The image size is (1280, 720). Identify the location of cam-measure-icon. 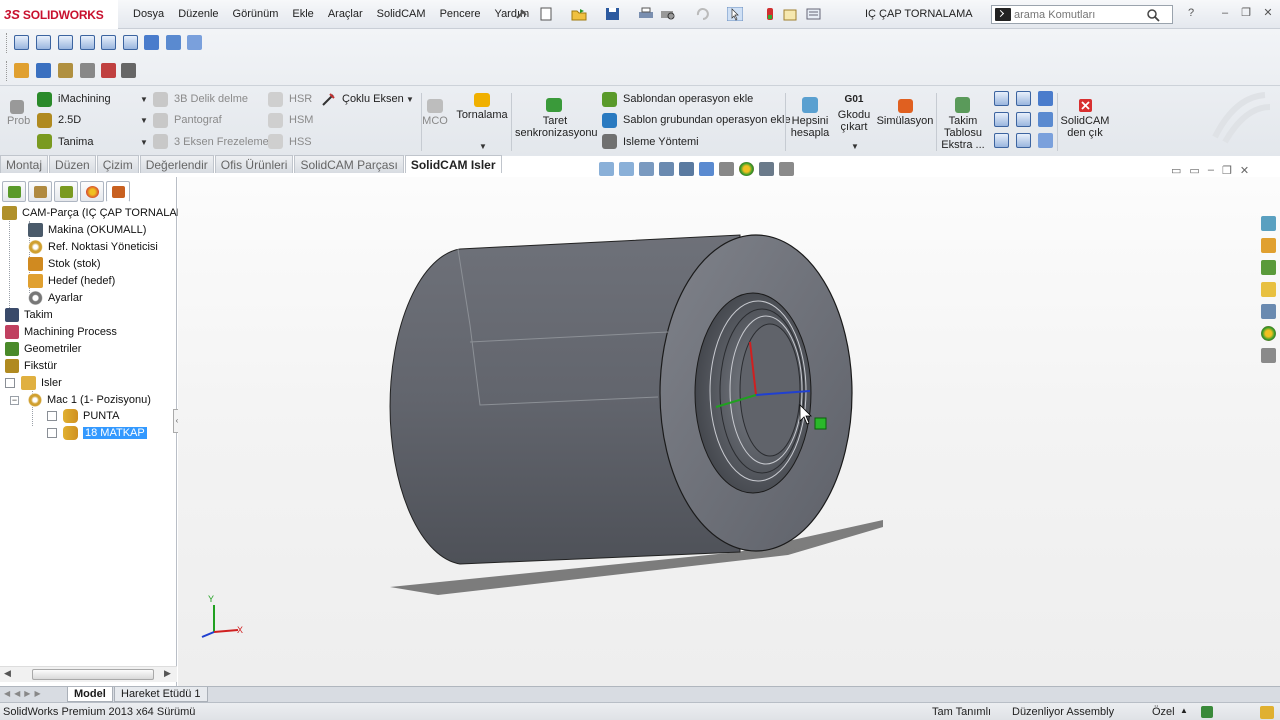
(128, 70).